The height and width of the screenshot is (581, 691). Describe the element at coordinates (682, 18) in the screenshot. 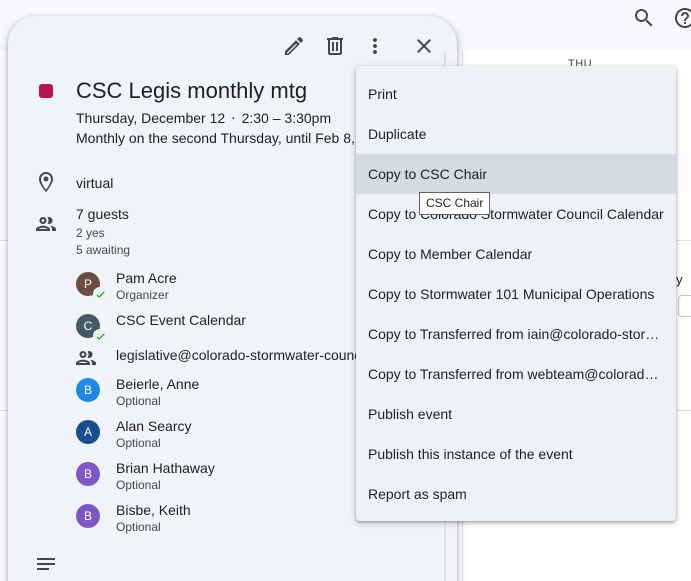

I see `help-icon` at that location.